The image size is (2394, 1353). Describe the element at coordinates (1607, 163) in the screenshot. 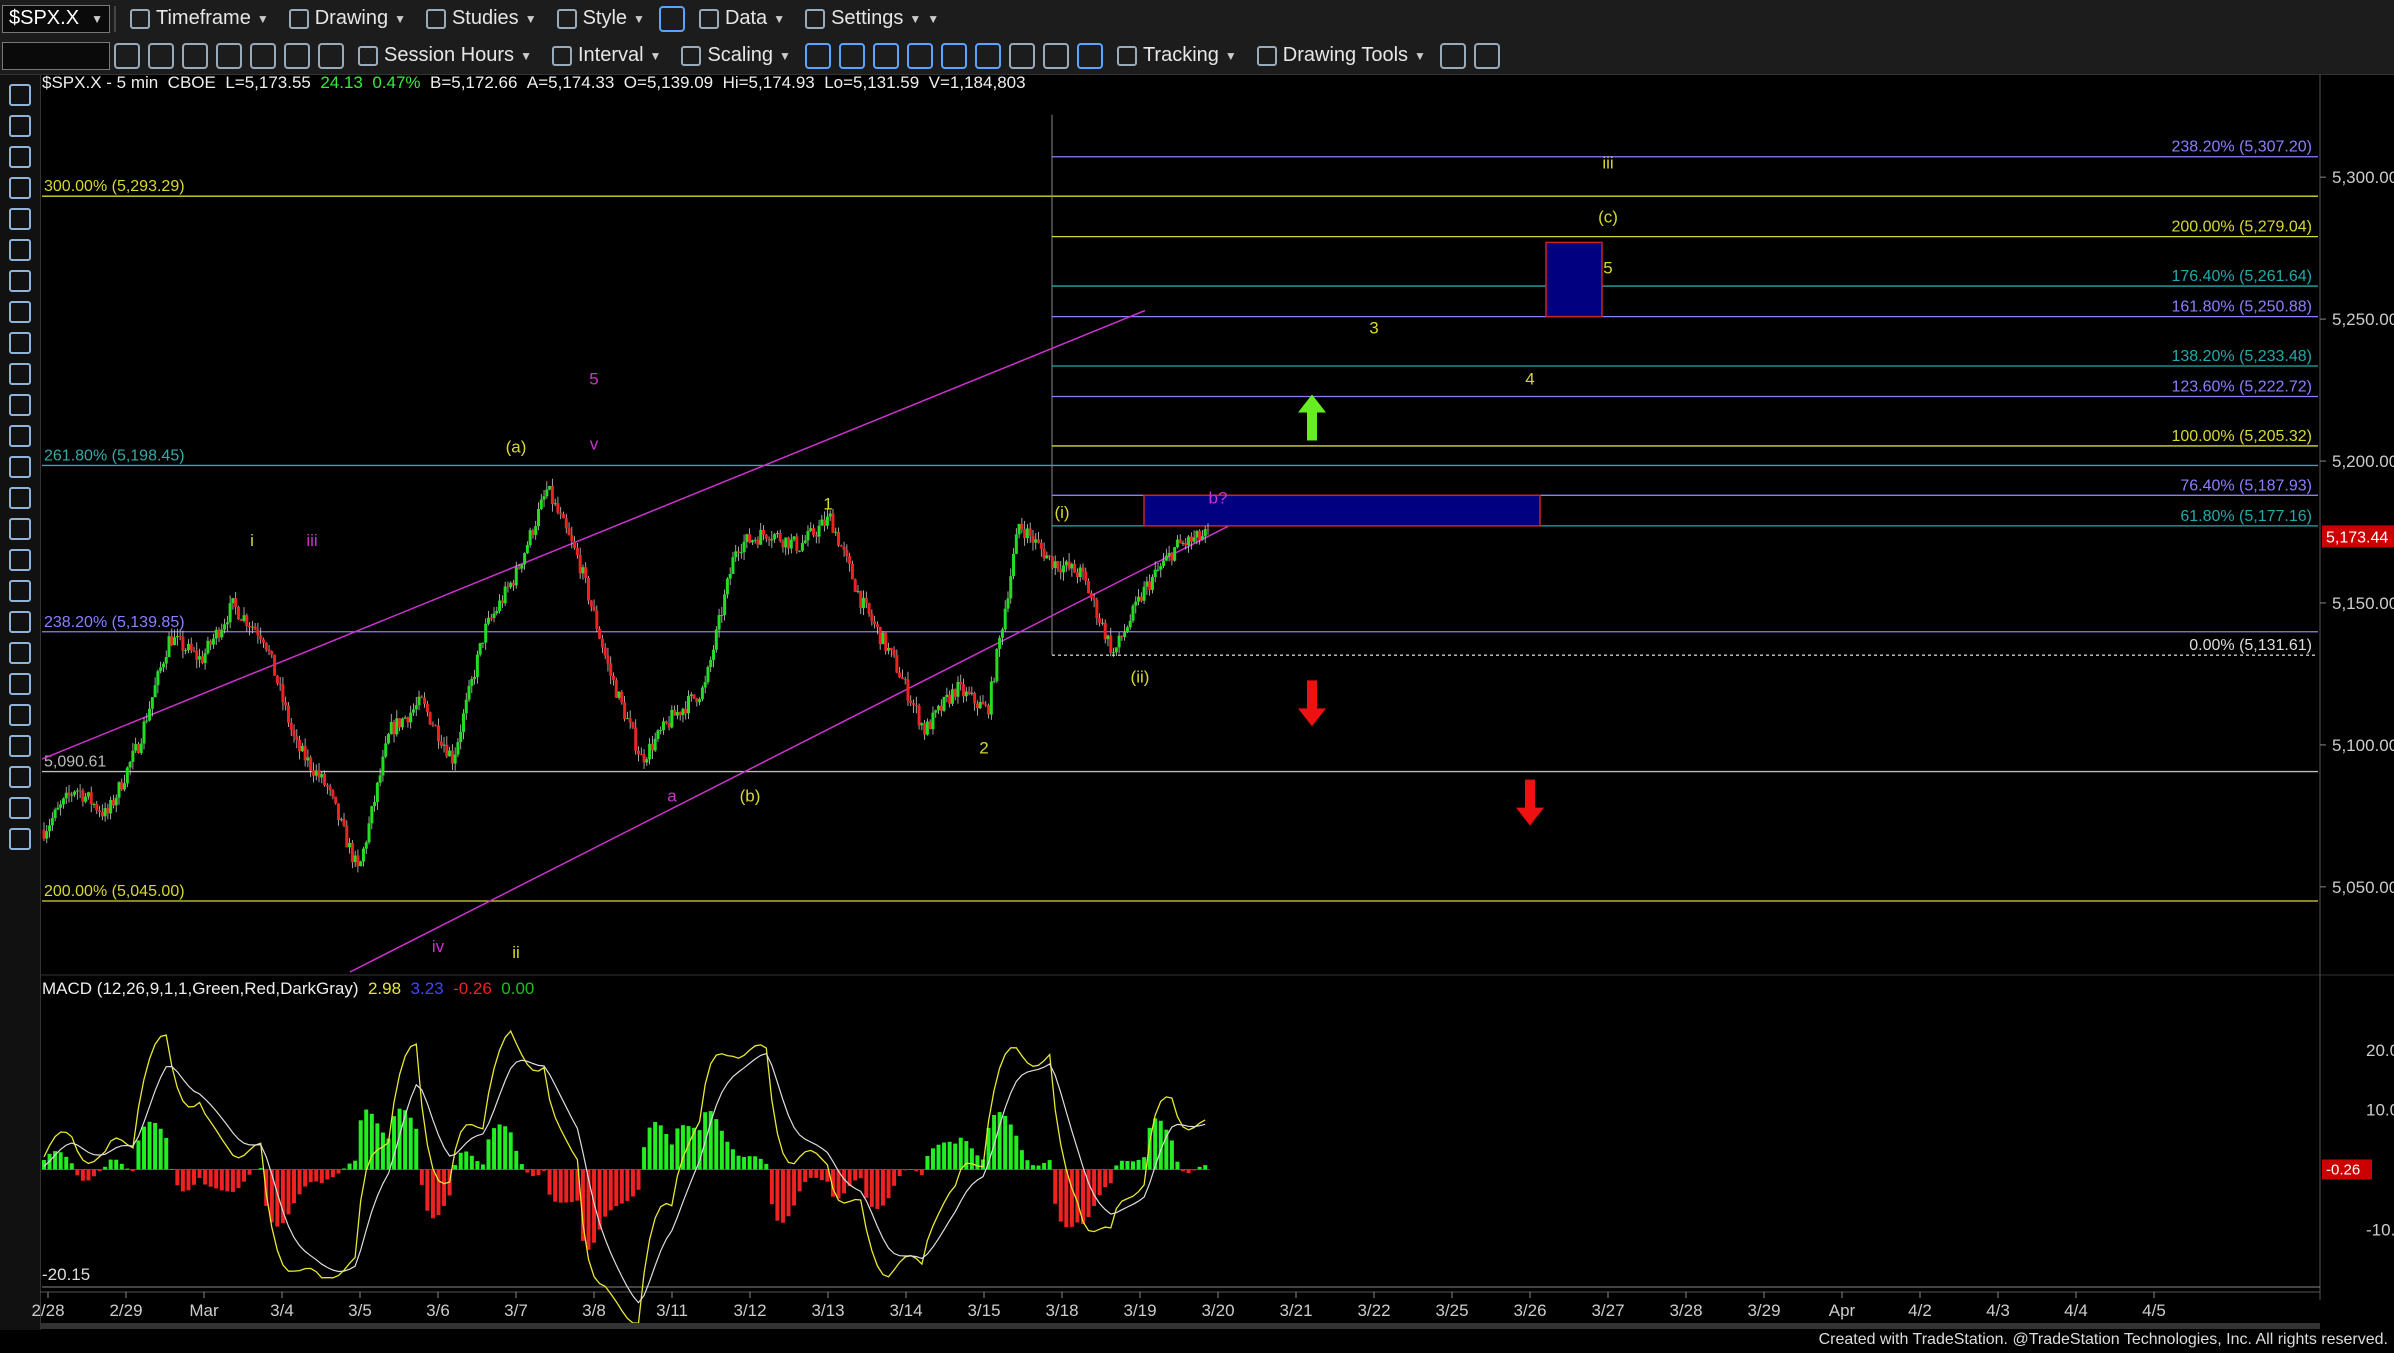

I see `wave-label: iii` at that location.